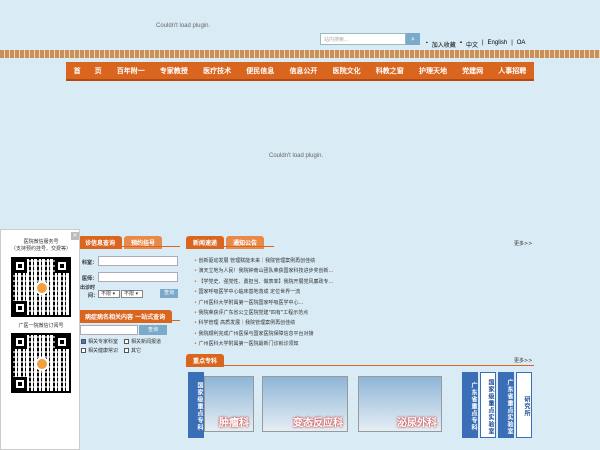 This screenshot has height=450, width=600. What do you see at coordinates (229, 404) in the screenshot?
I see `specialty-photo-oncology: 肿瘤科` at bounding box center [229, 404].